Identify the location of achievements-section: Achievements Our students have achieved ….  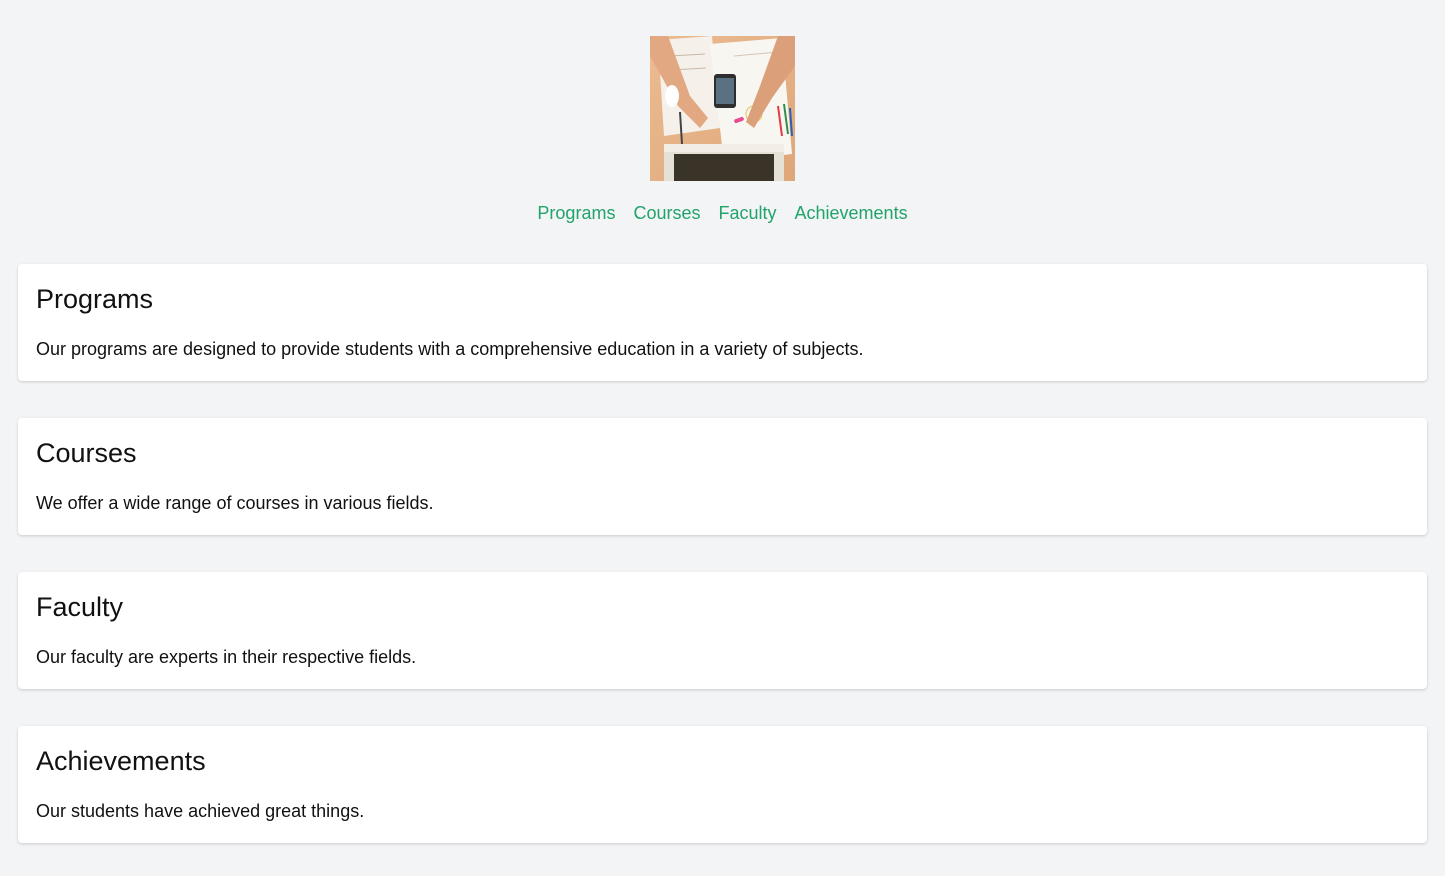
(722, 784).